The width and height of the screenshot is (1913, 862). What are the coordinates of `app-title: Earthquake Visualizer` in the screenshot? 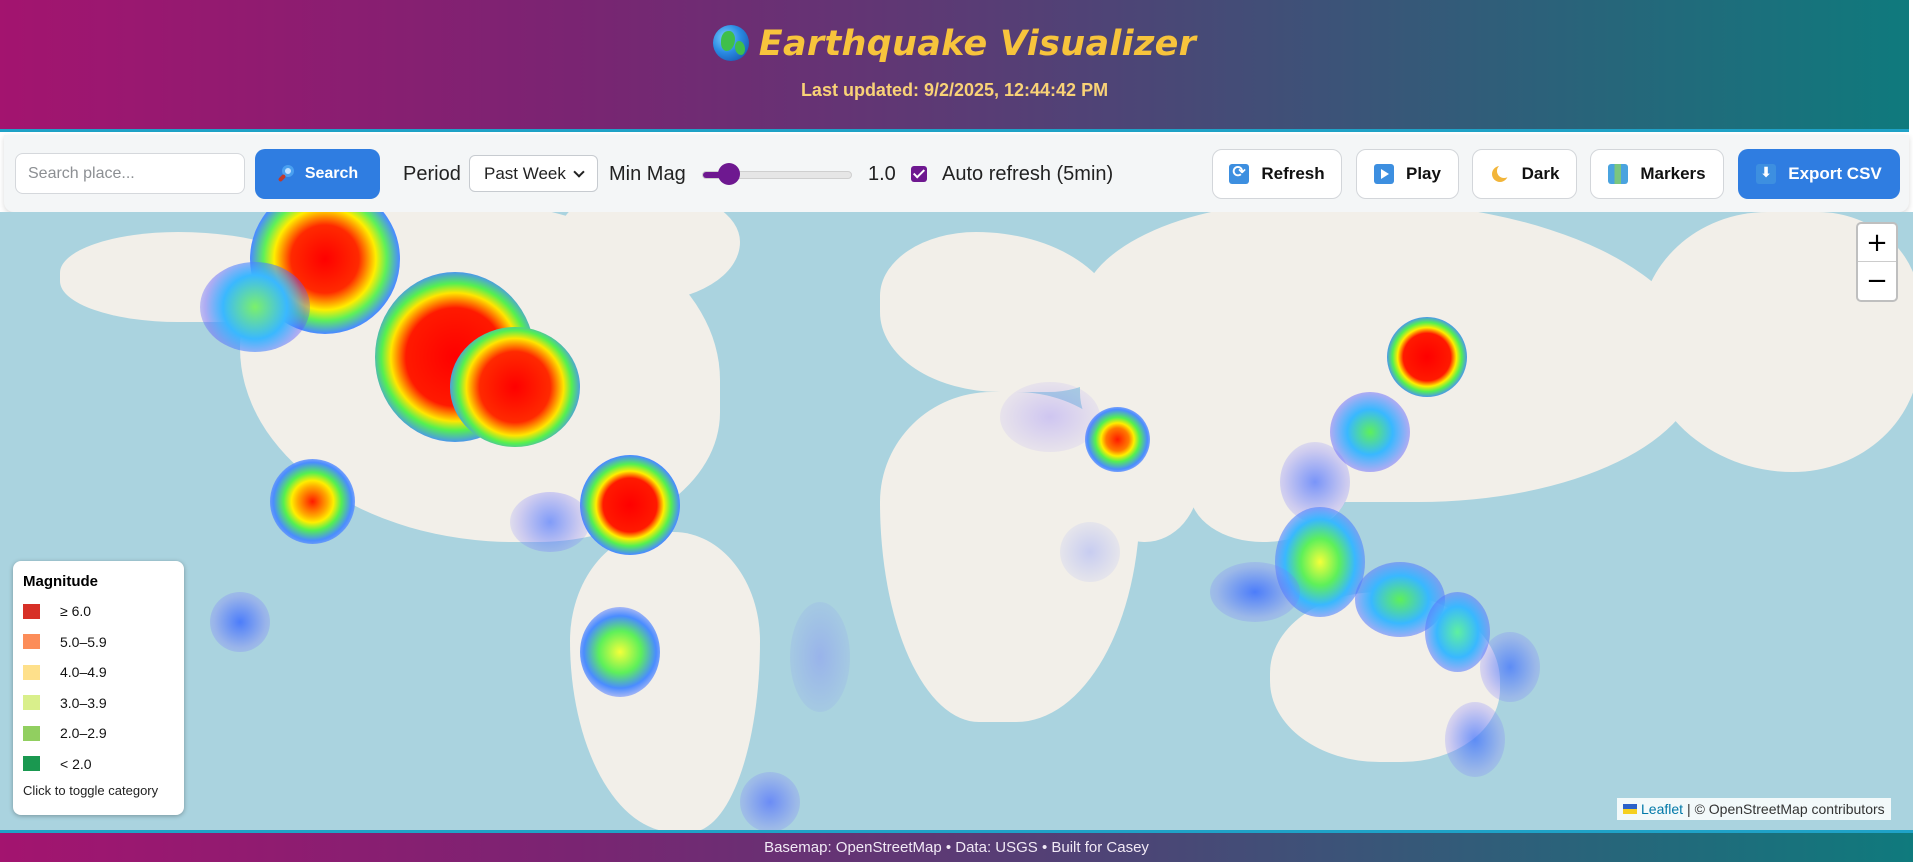 It's located at (954, 44).